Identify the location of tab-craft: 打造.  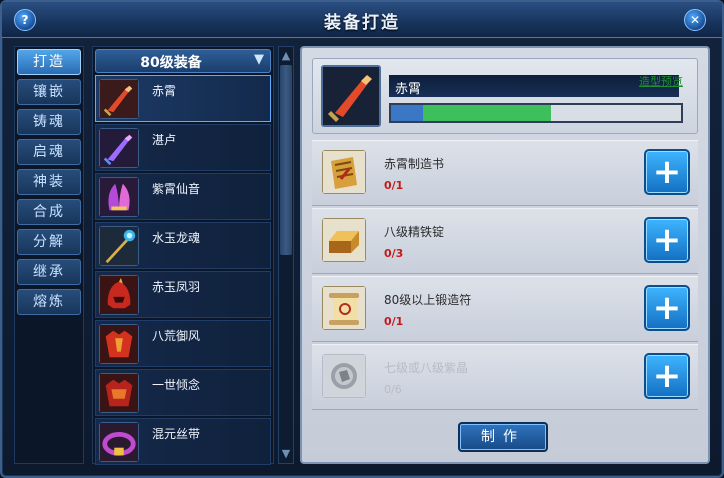
(49, 62).